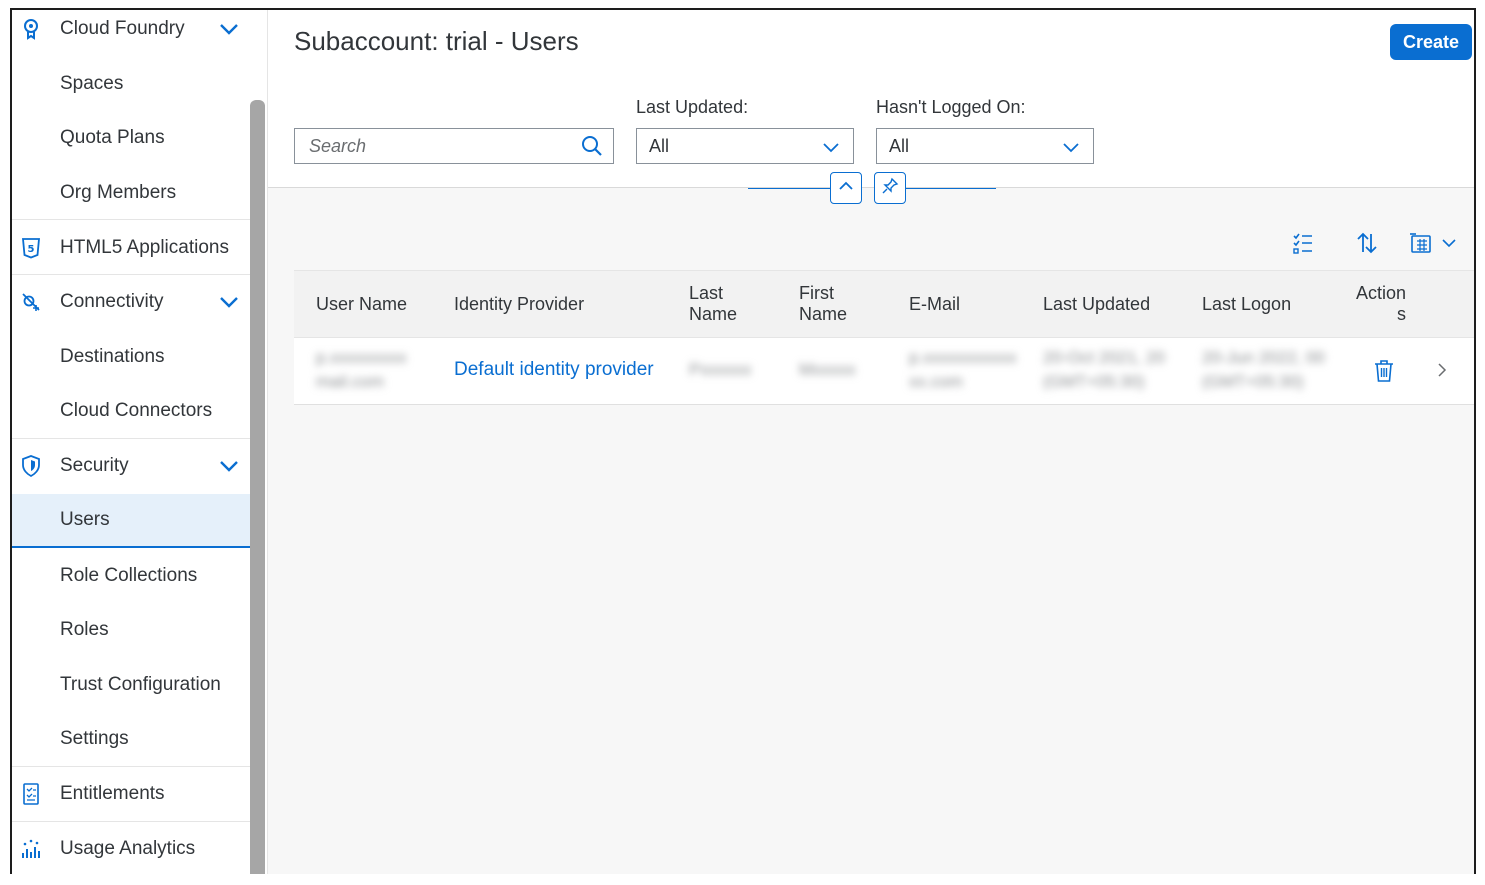 Image resolution: width=1485 pixels, height=885 pixels. Describe the element at coordinates (1380, 304) in the screenshot. I see `column-header-actions: Action s` at that location.